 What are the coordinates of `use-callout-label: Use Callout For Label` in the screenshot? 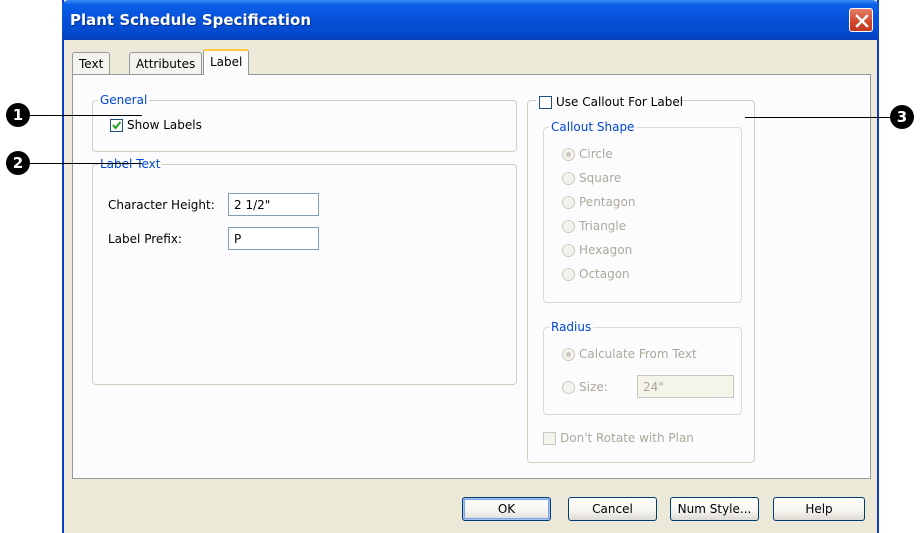 It's located at (620, 102).